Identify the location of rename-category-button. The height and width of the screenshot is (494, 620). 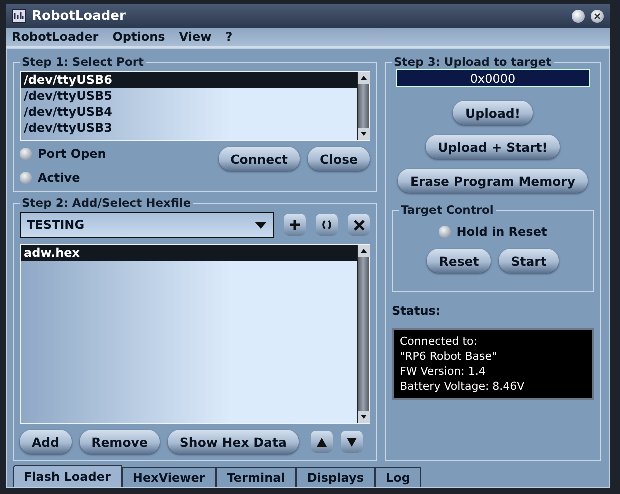
(327, 225).